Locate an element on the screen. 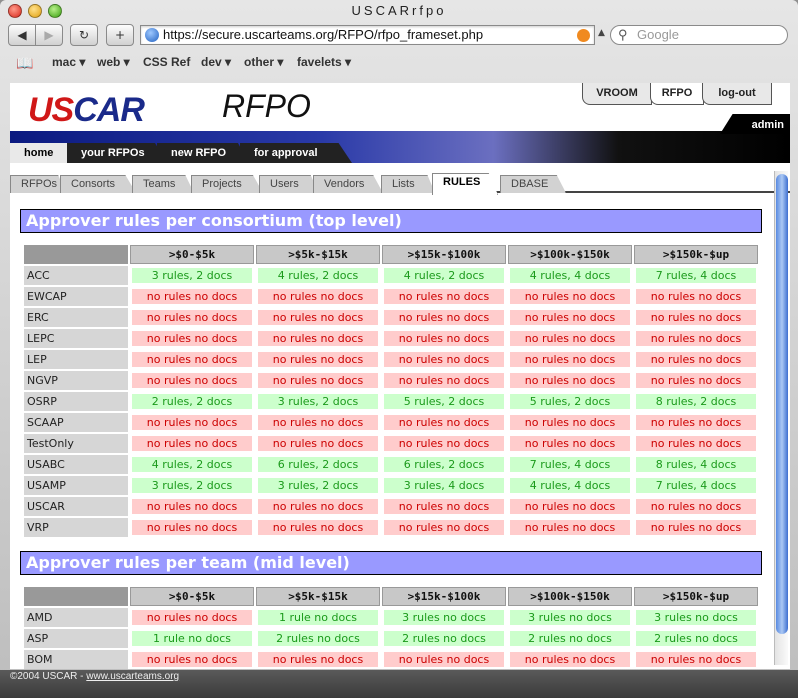  rule-cell: 8 rules, 2 docs is located at coordinates (696, 401).